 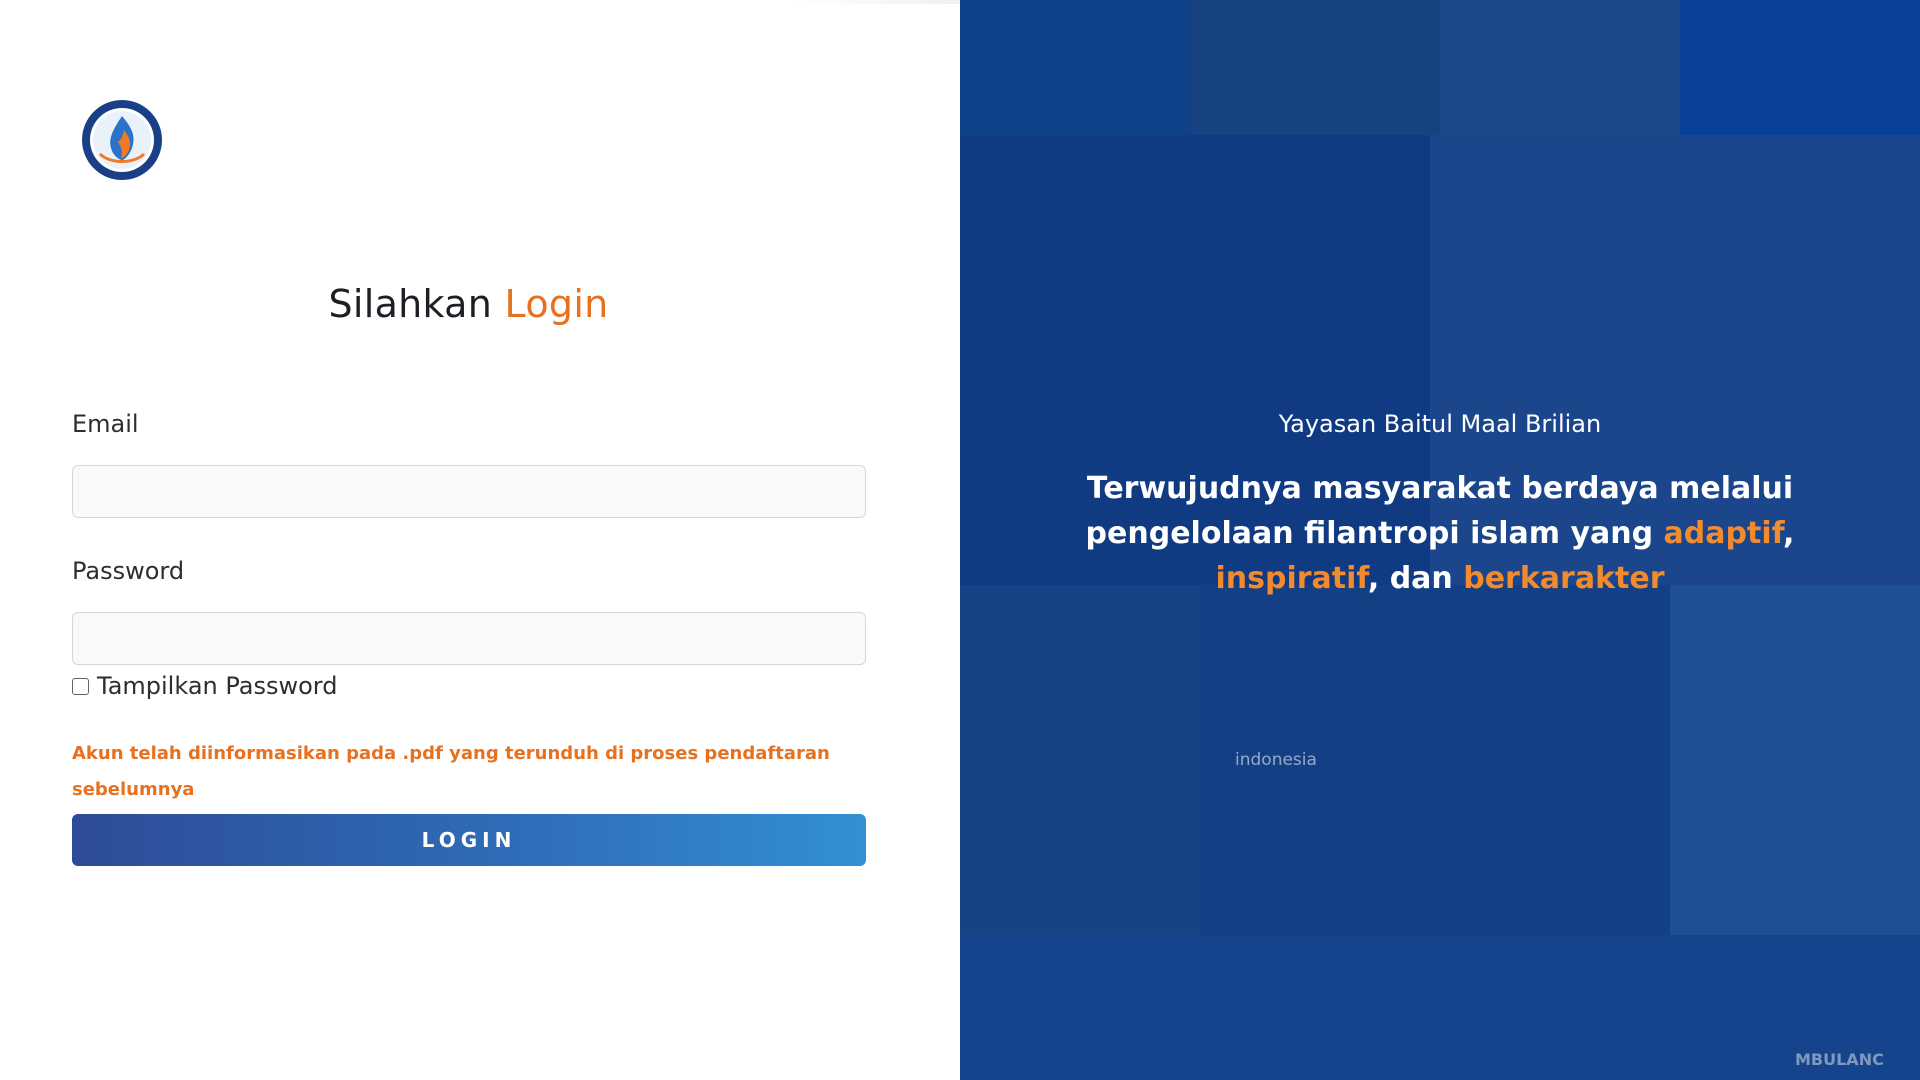 I want to click on highlight-berkarakter: berkarakter, so click(x=1564, y=578).